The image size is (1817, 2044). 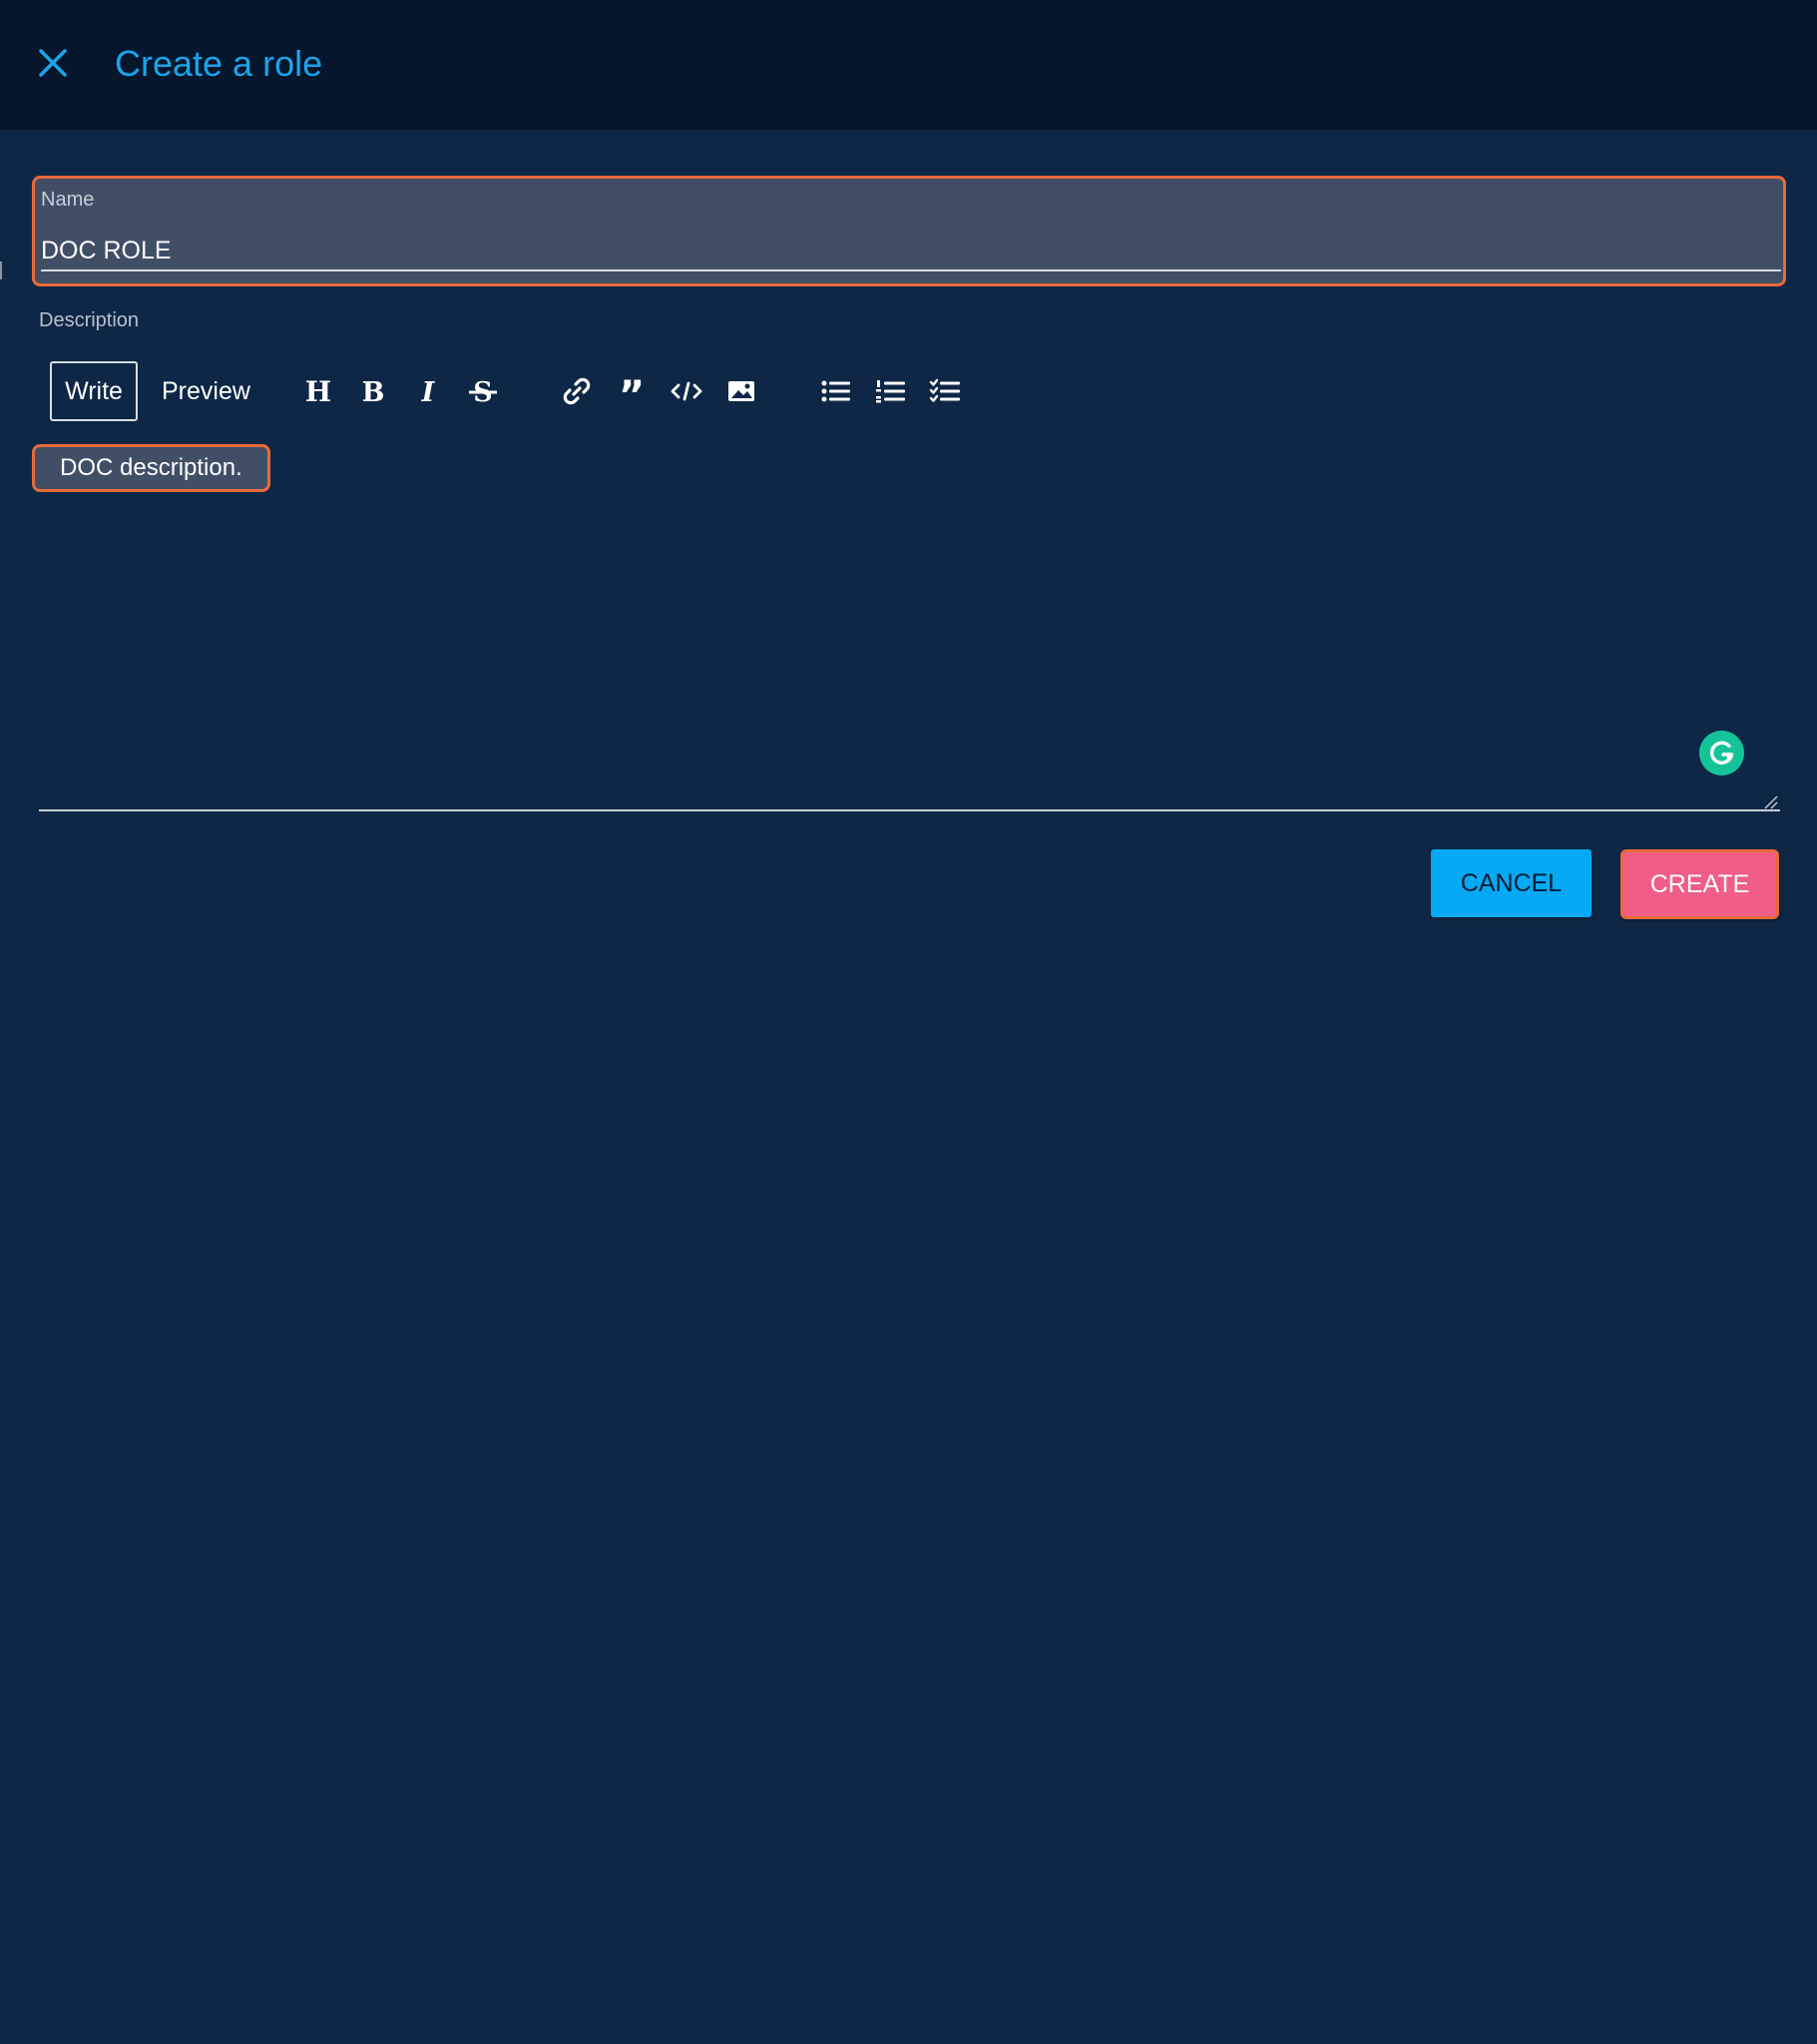 I want to click on numbered-list-icon, so click(x=891, y=391).